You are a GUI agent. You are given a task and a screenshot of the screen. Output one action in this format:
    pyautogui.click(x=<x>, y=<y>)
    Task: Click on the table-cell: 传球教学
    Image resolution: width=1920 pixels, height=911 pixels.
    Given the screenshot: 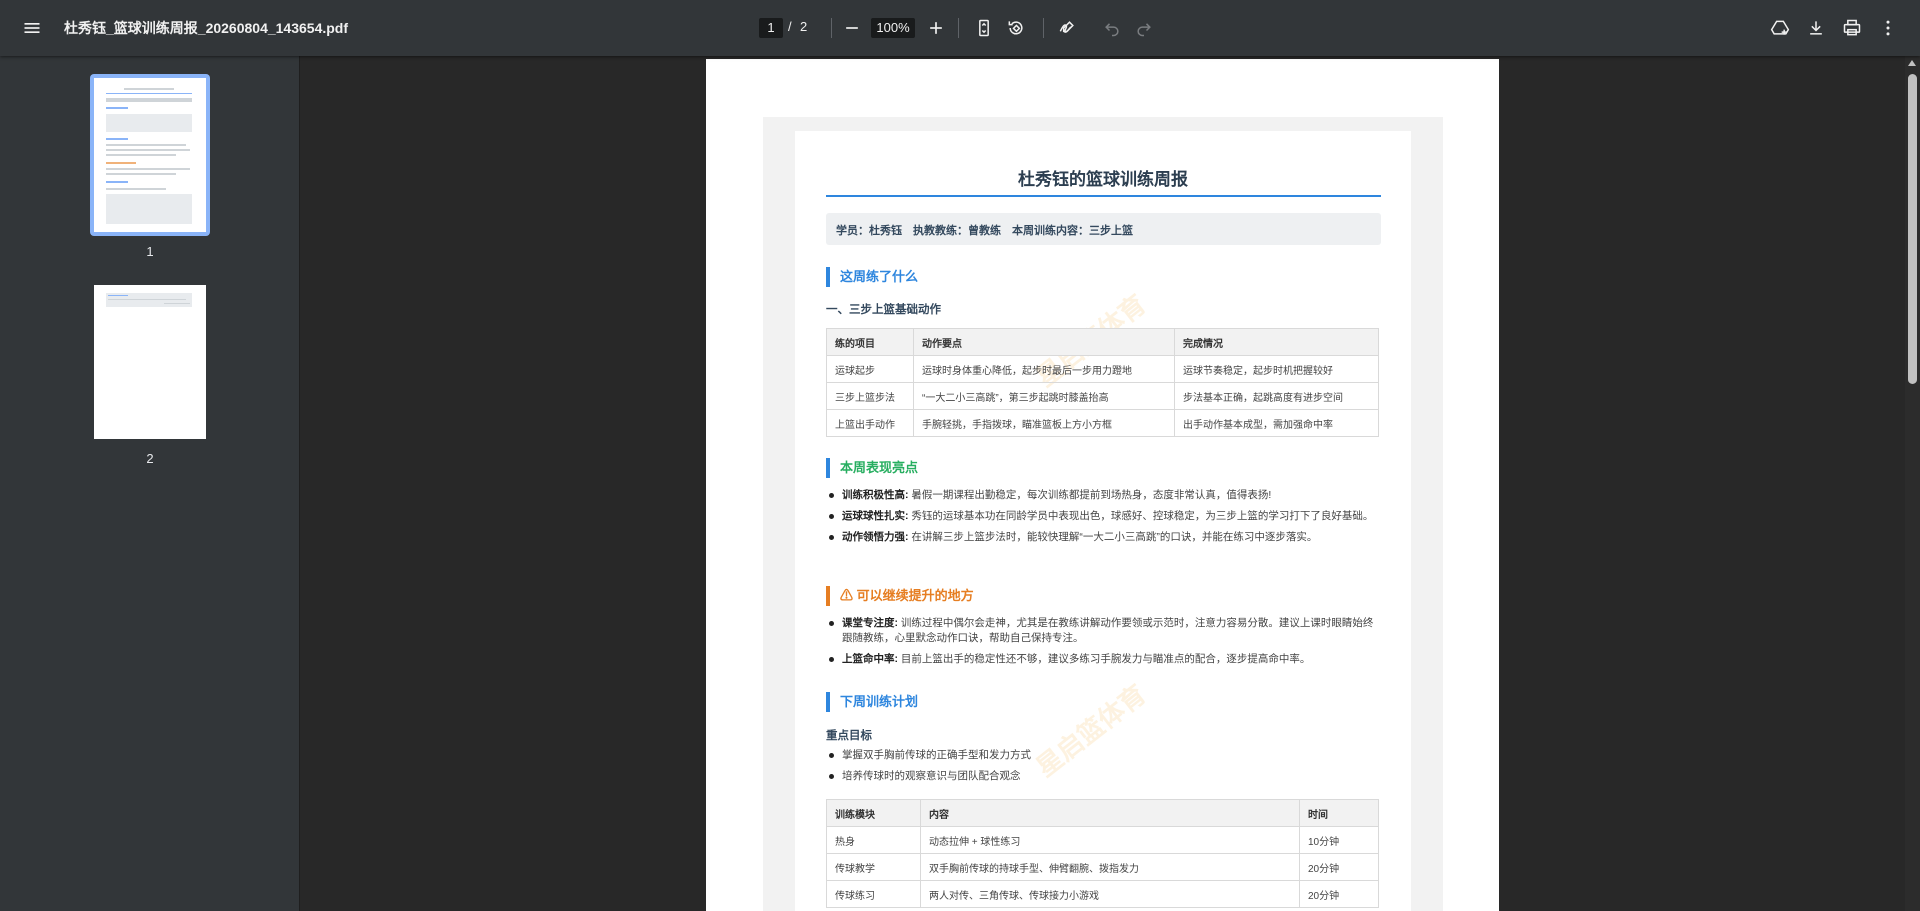 What is the action you would take?
    pyautogui.click(x=873, y=867)
    